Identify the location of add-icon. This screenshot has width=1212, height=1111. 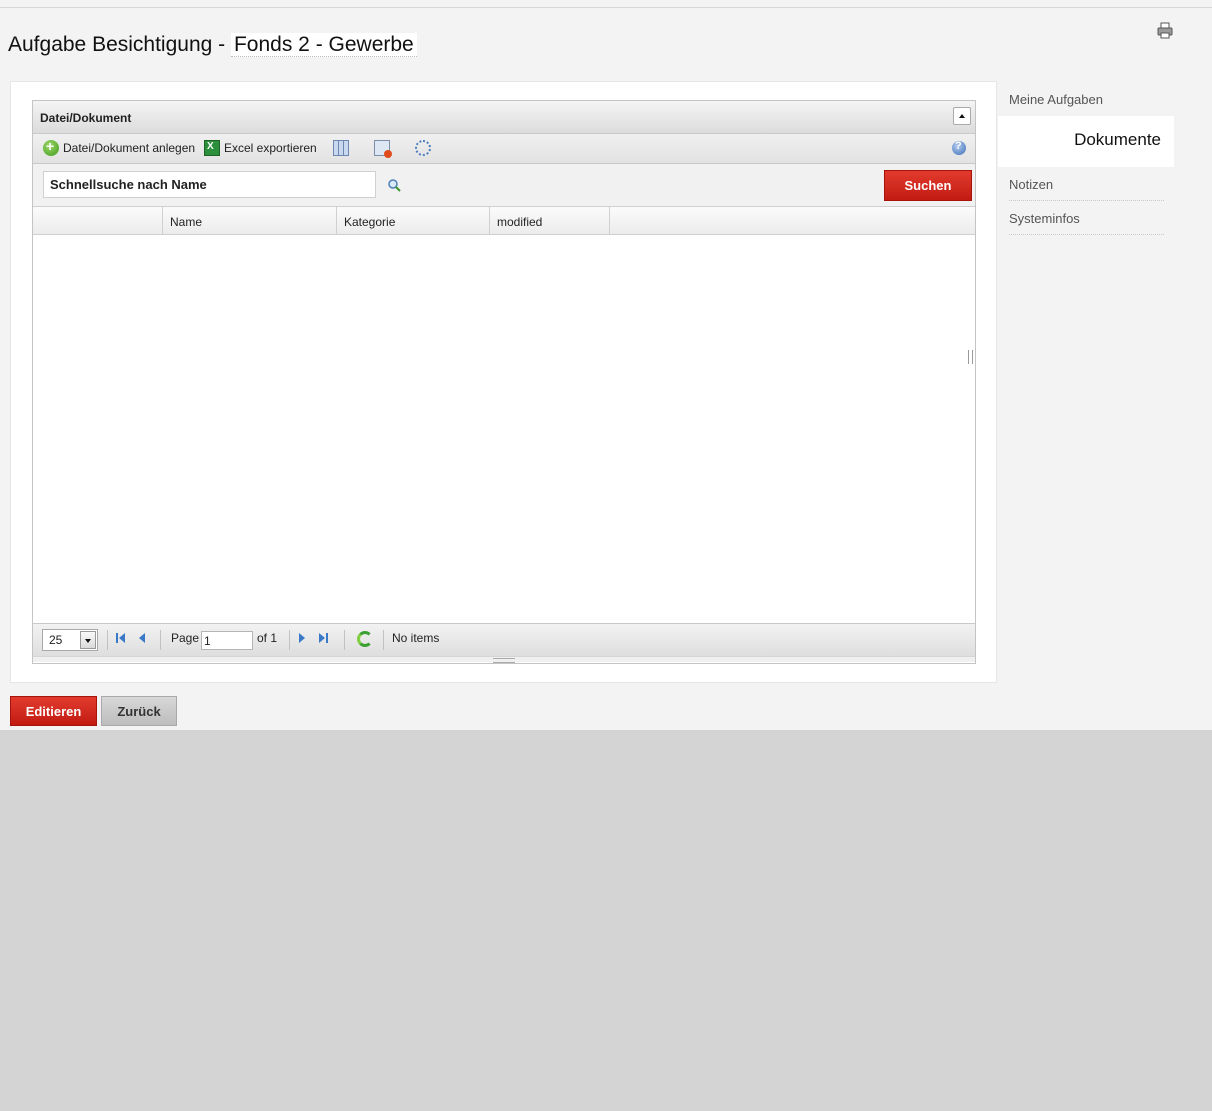
(51, 147).